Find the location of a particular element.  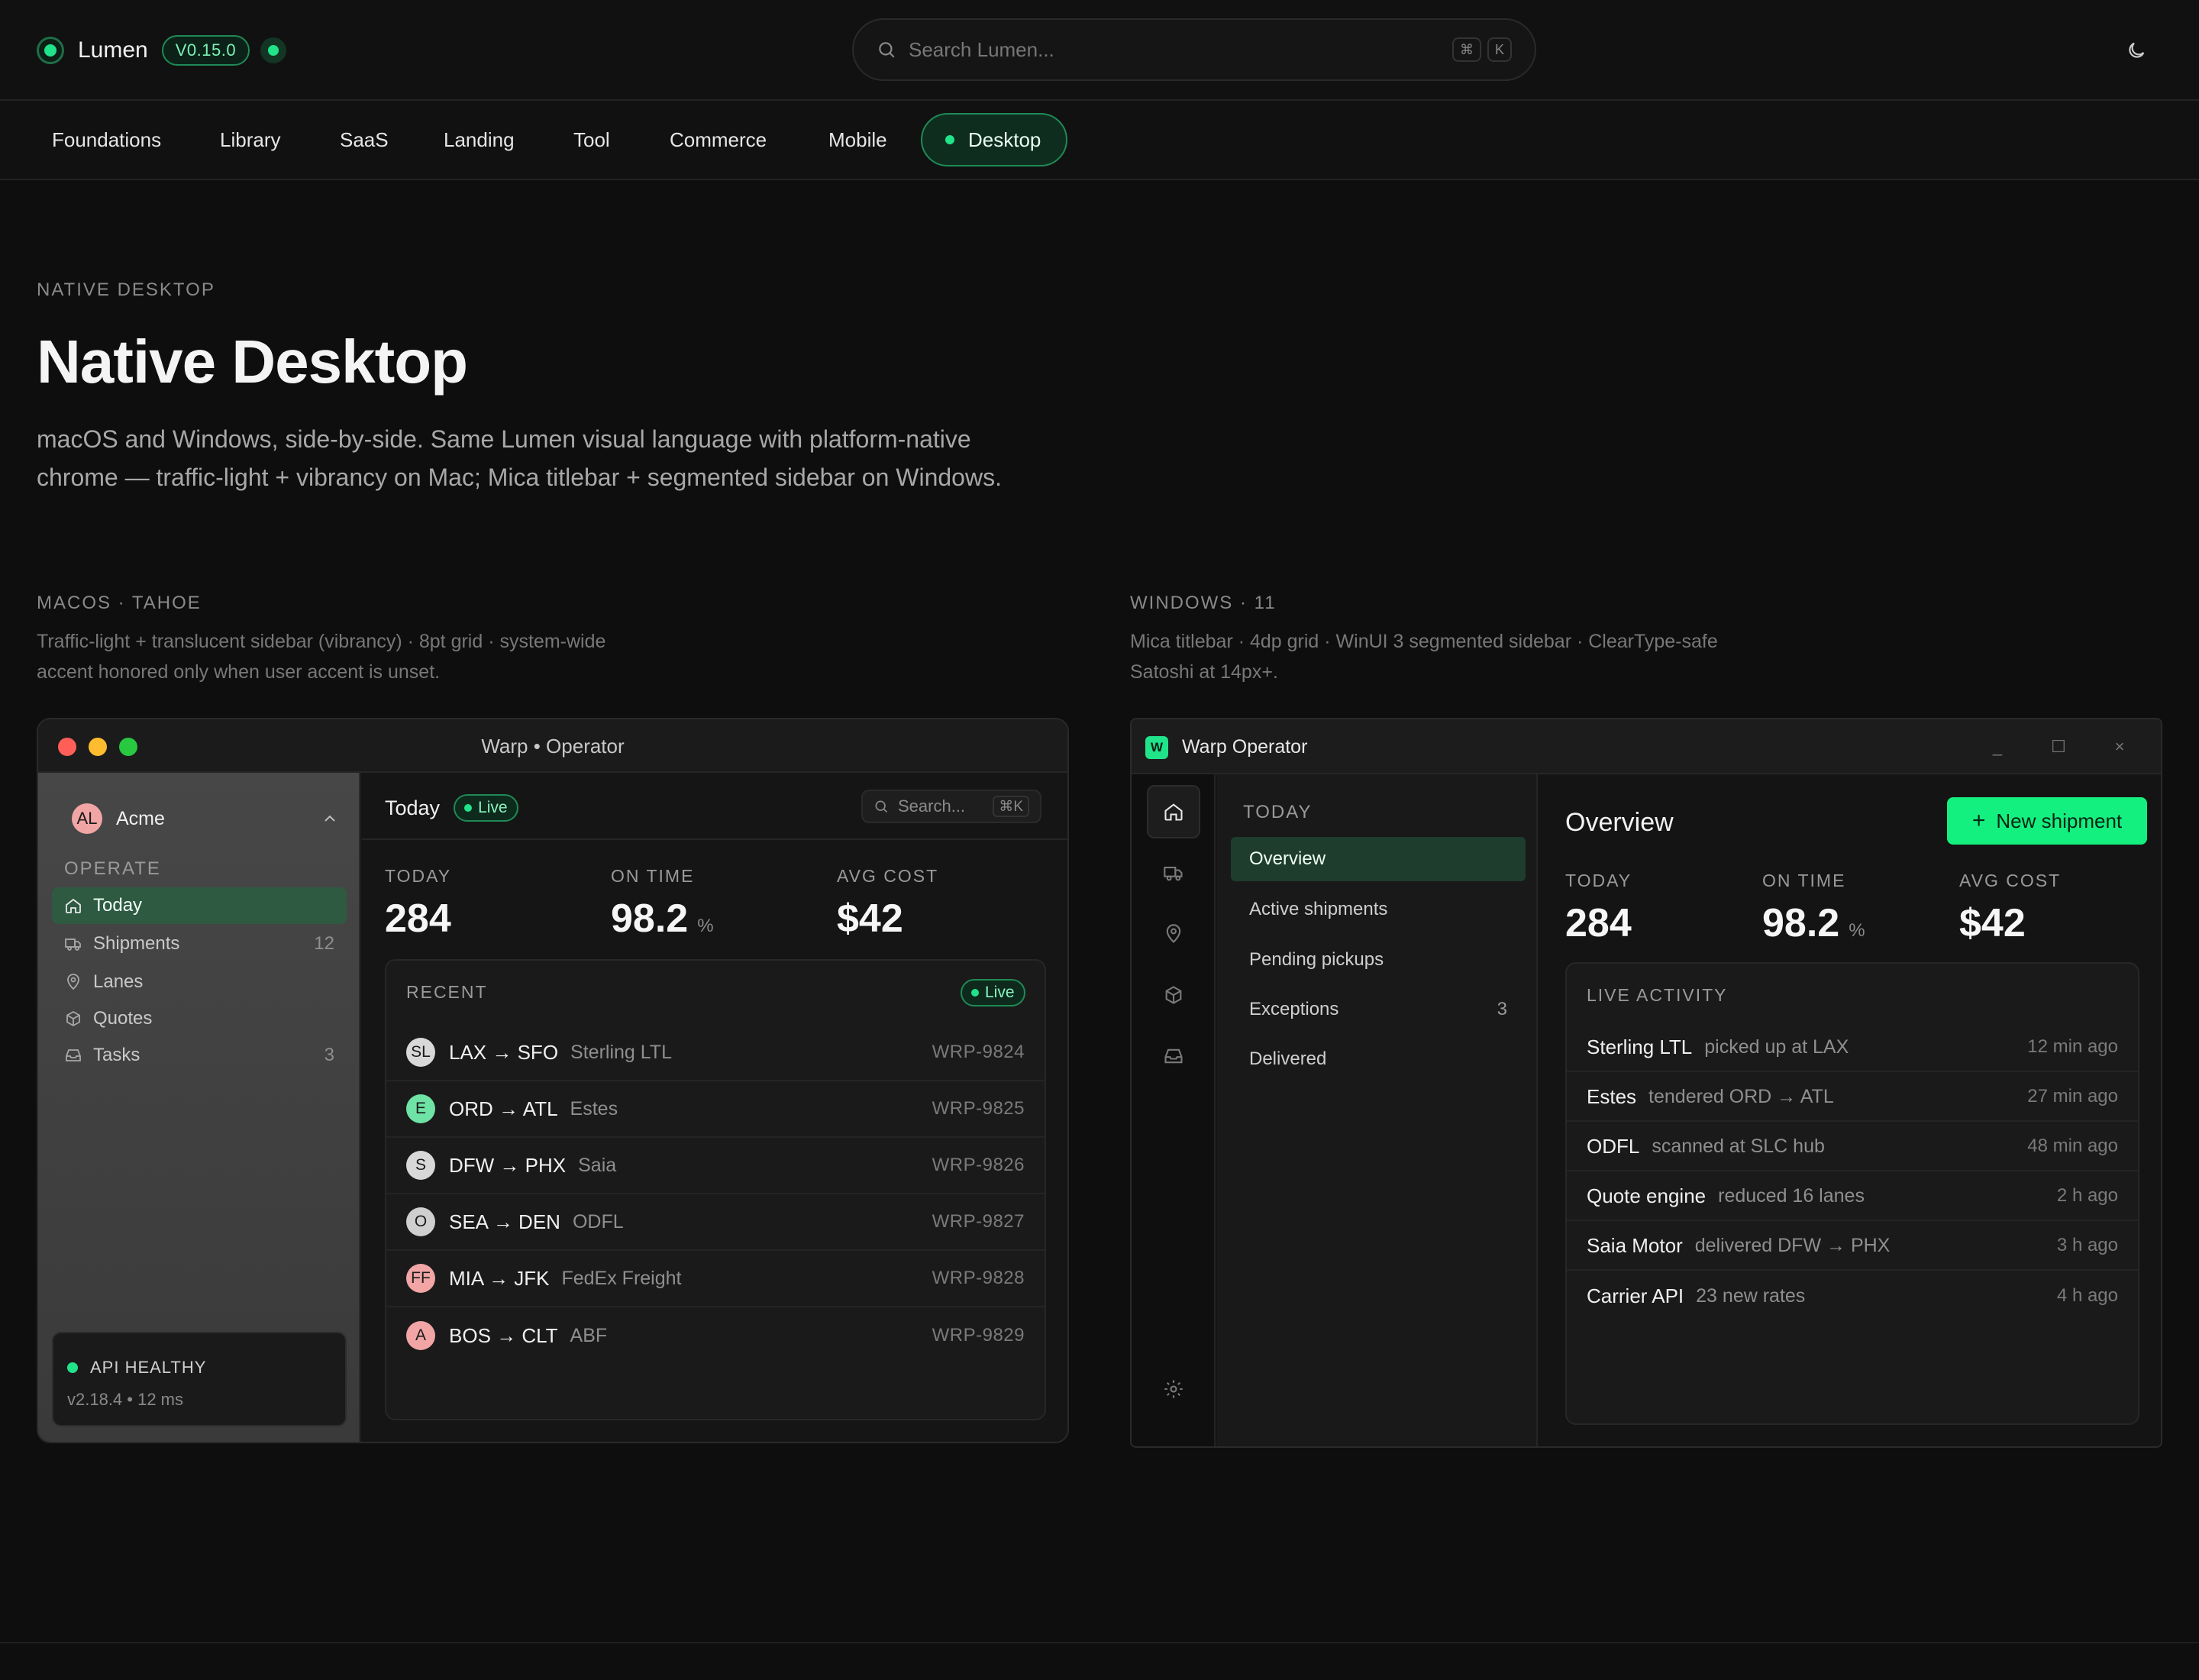

activity-action: 23 new rates is located at coordinates (1751, 1295).